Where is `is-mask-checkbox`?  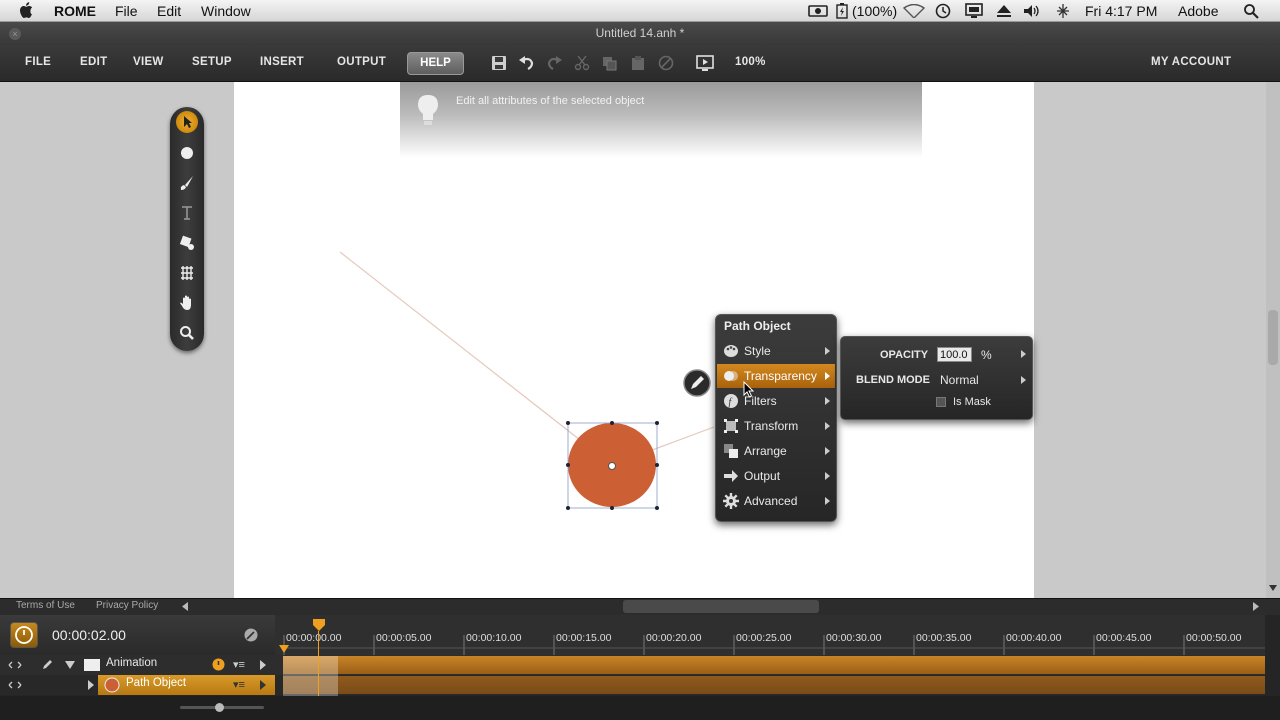
is-mask-checkbox is located at coordinates (941, 402).